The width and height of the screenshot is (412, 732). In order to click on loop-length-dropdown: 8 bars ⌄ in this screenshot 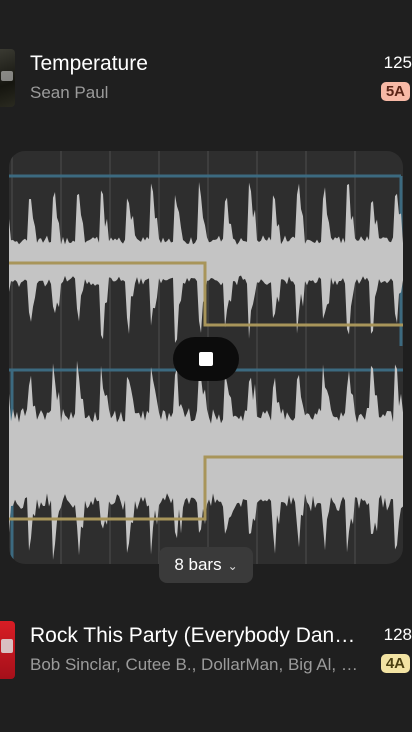, I will do `click(206, 565)`.